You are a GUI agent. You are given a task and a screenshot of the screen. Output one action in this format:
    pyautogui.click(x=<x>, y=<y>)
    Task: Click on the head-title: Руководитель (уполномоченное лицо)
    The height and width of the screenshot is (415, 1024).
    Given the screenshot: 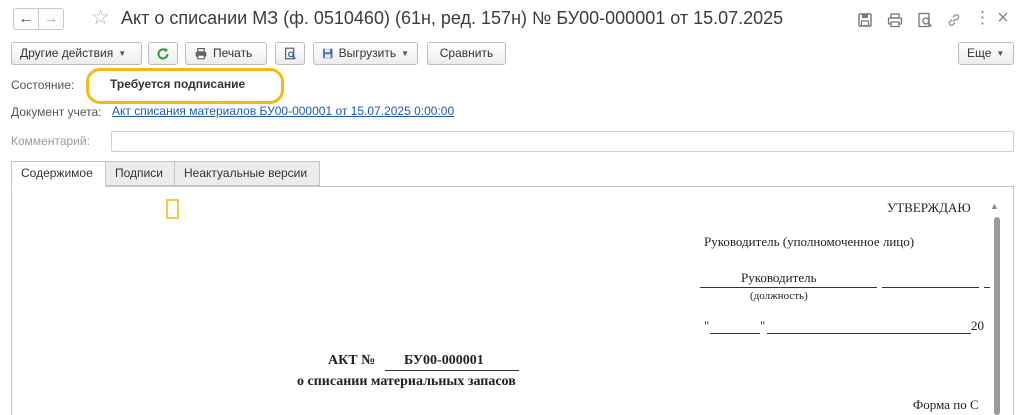 What is the action you would take?
    pyautogui.click(x=809, y=241)
    